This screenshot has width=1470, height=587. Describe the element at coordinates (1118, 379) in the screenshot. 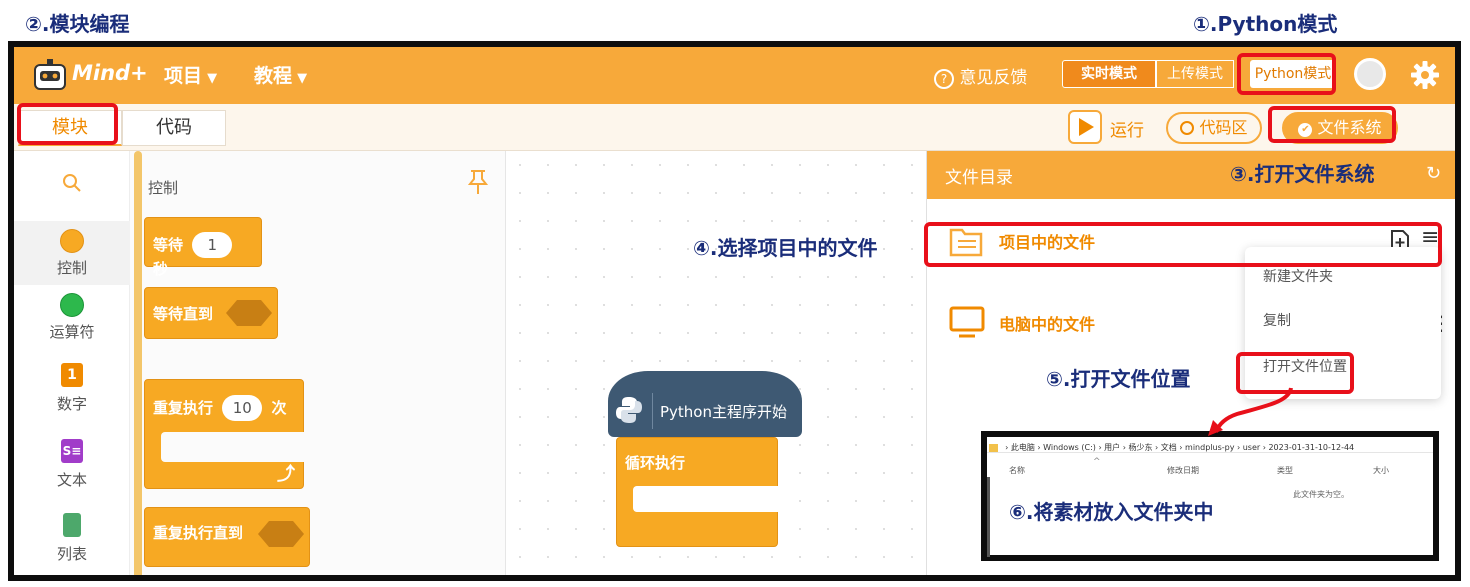

I see `annotation-open-file-location: ⑤.打开文件位置` at that location.